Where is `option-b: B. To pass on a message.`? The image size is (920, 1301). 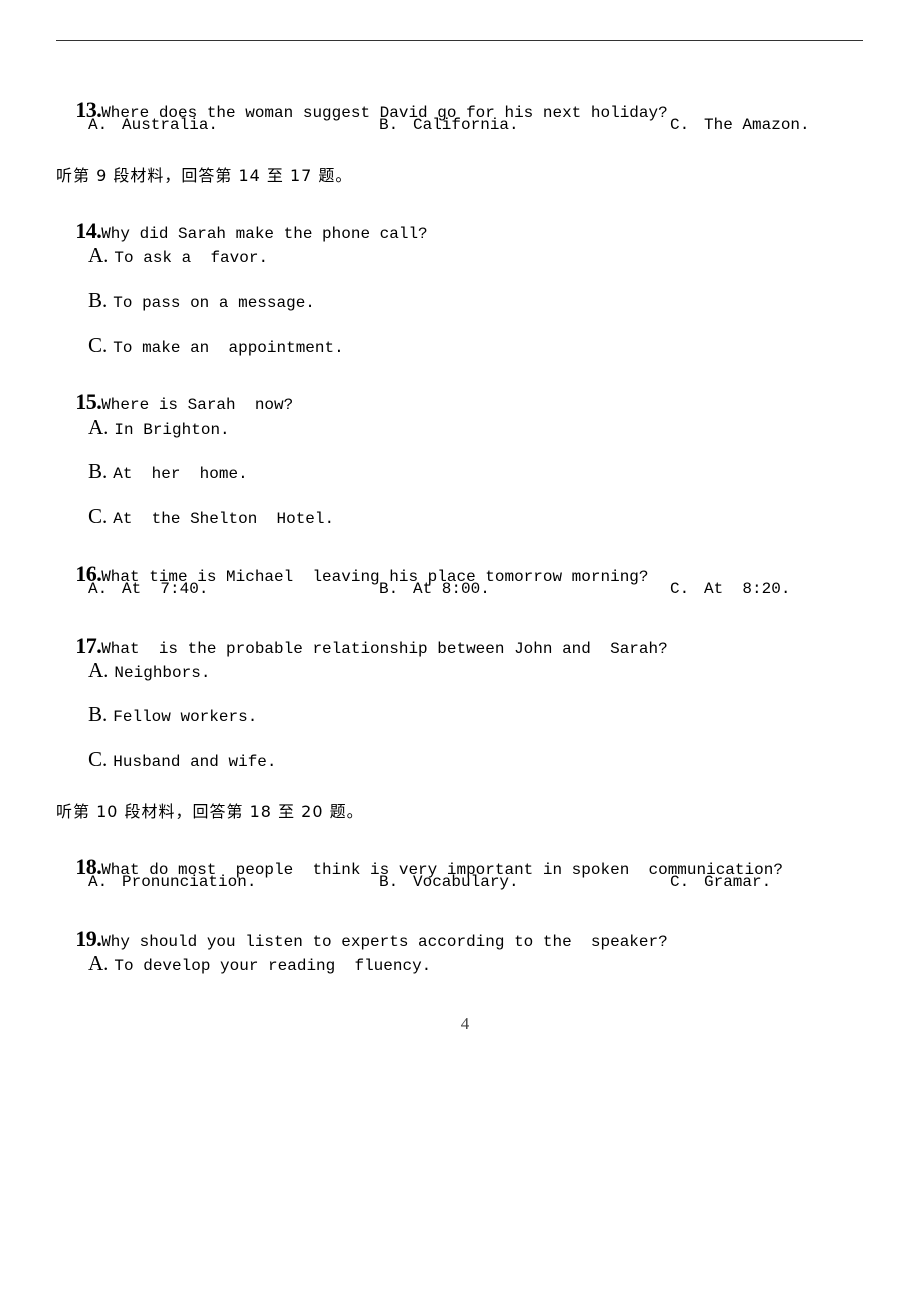 option-b: B. To pass on a message. is located at coordinates (201, 301).